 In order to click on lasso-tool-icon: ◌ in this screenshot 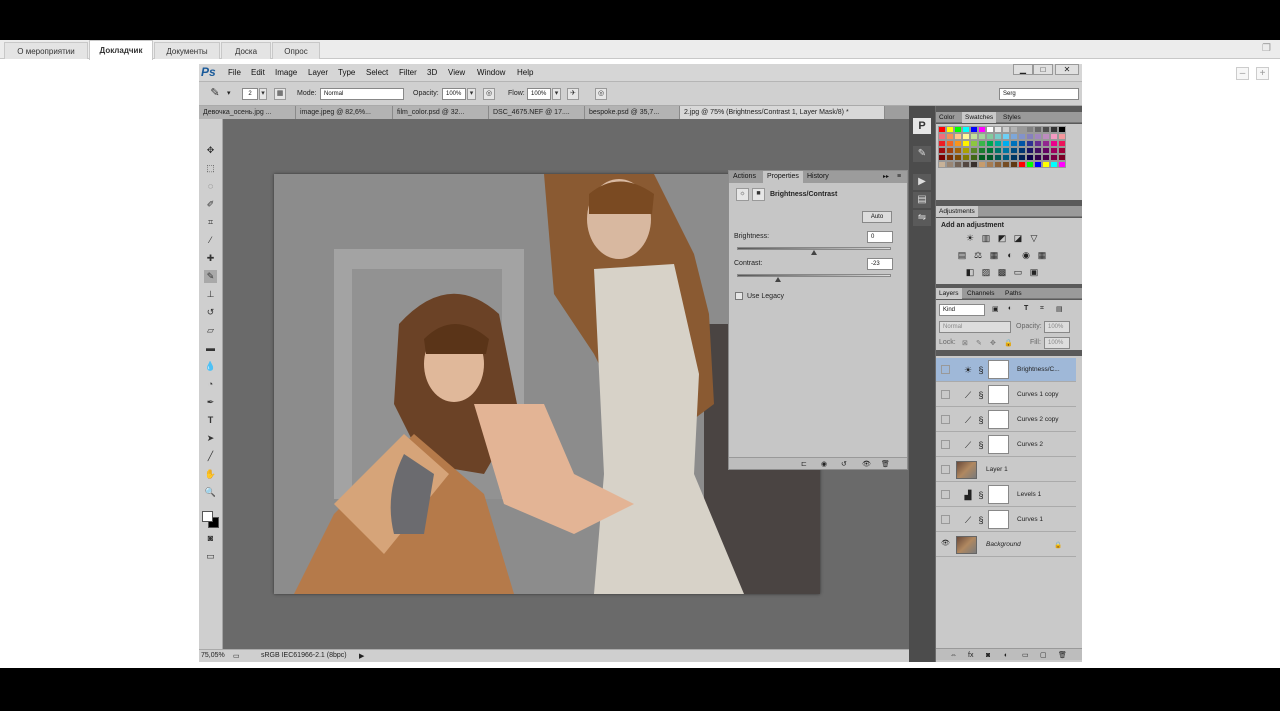, I will do `click(210, 186)`.